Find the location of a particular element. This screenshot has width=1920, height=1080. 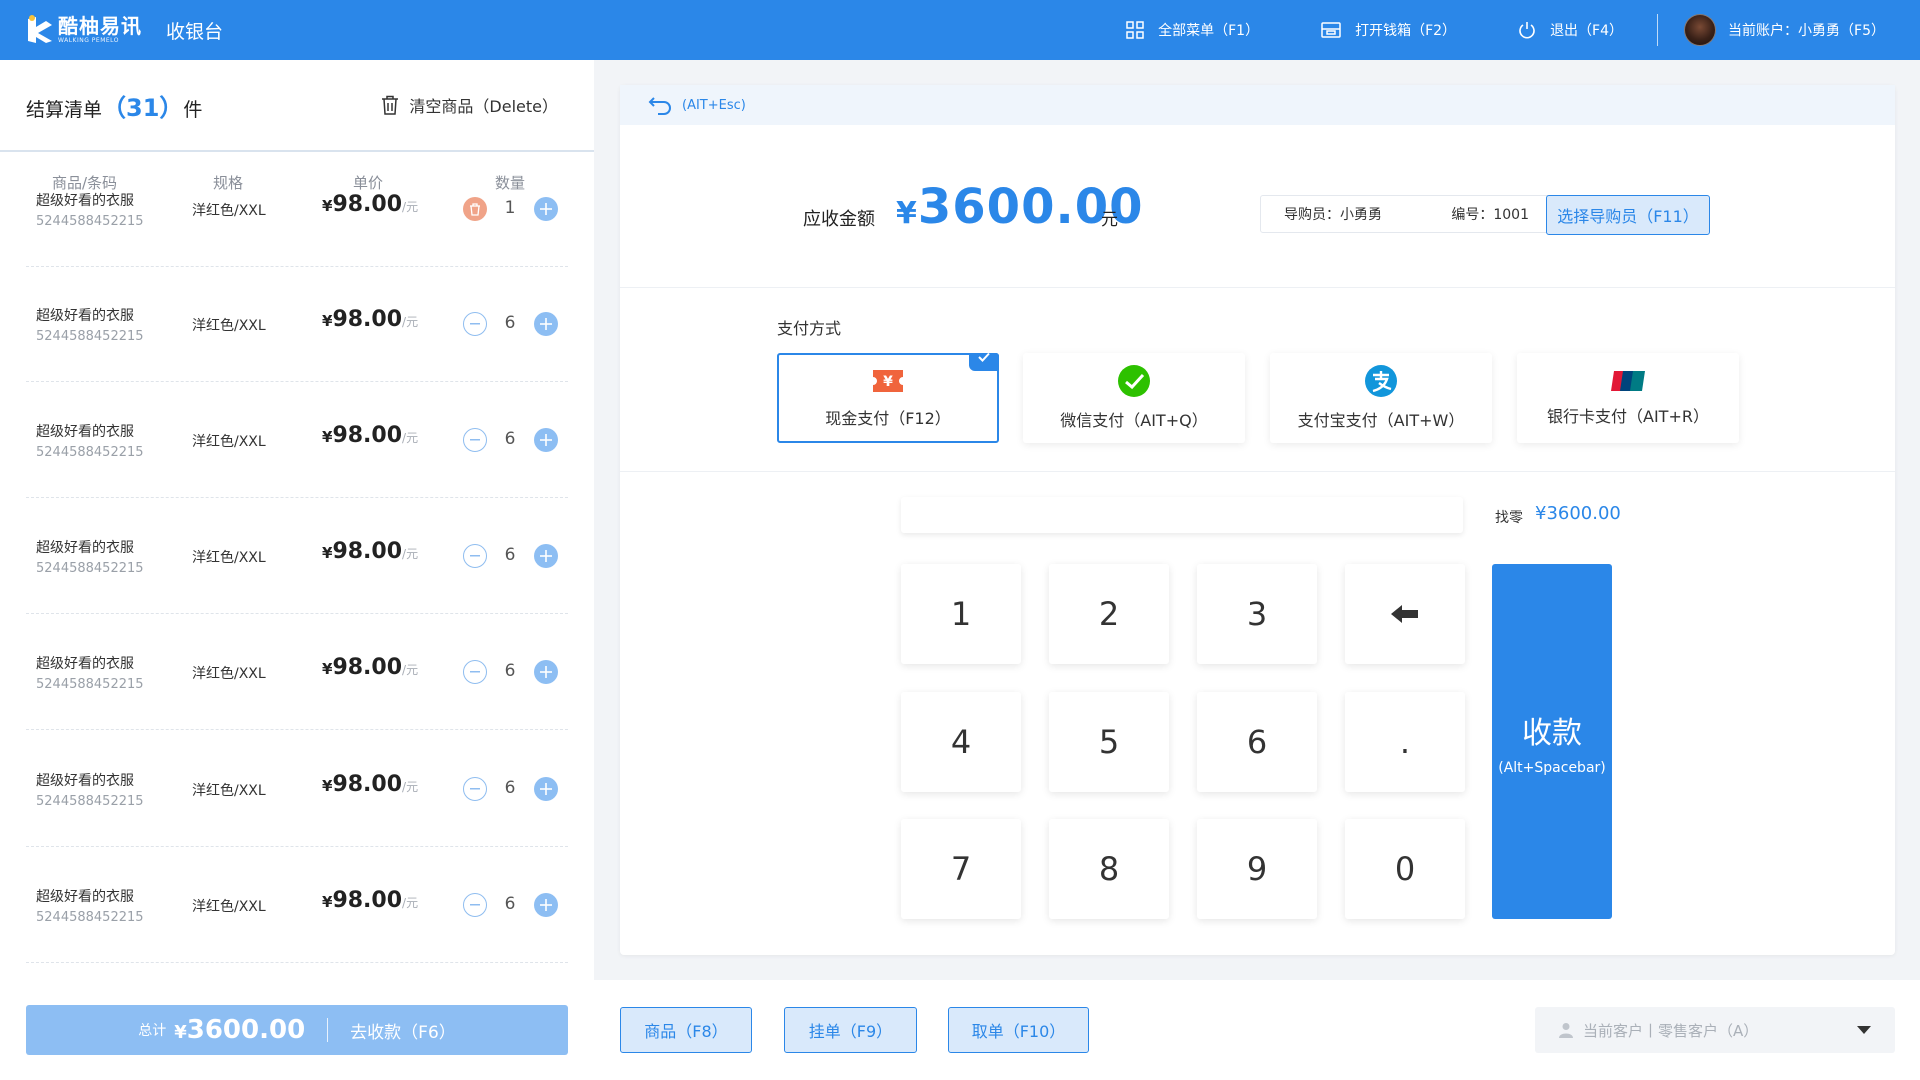

row-divider is located at coordinates (297, 729).